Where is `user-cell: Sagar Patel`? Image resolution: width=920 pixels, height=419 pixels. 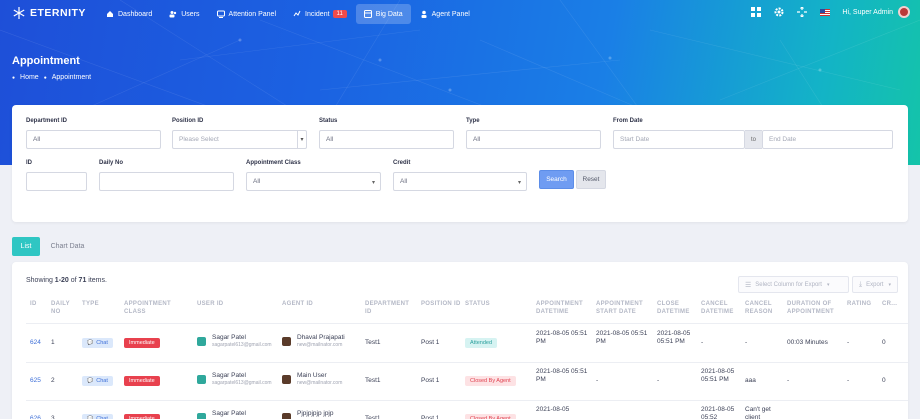
user-cell: Sagar Patel is located at coordinates (221, 414).